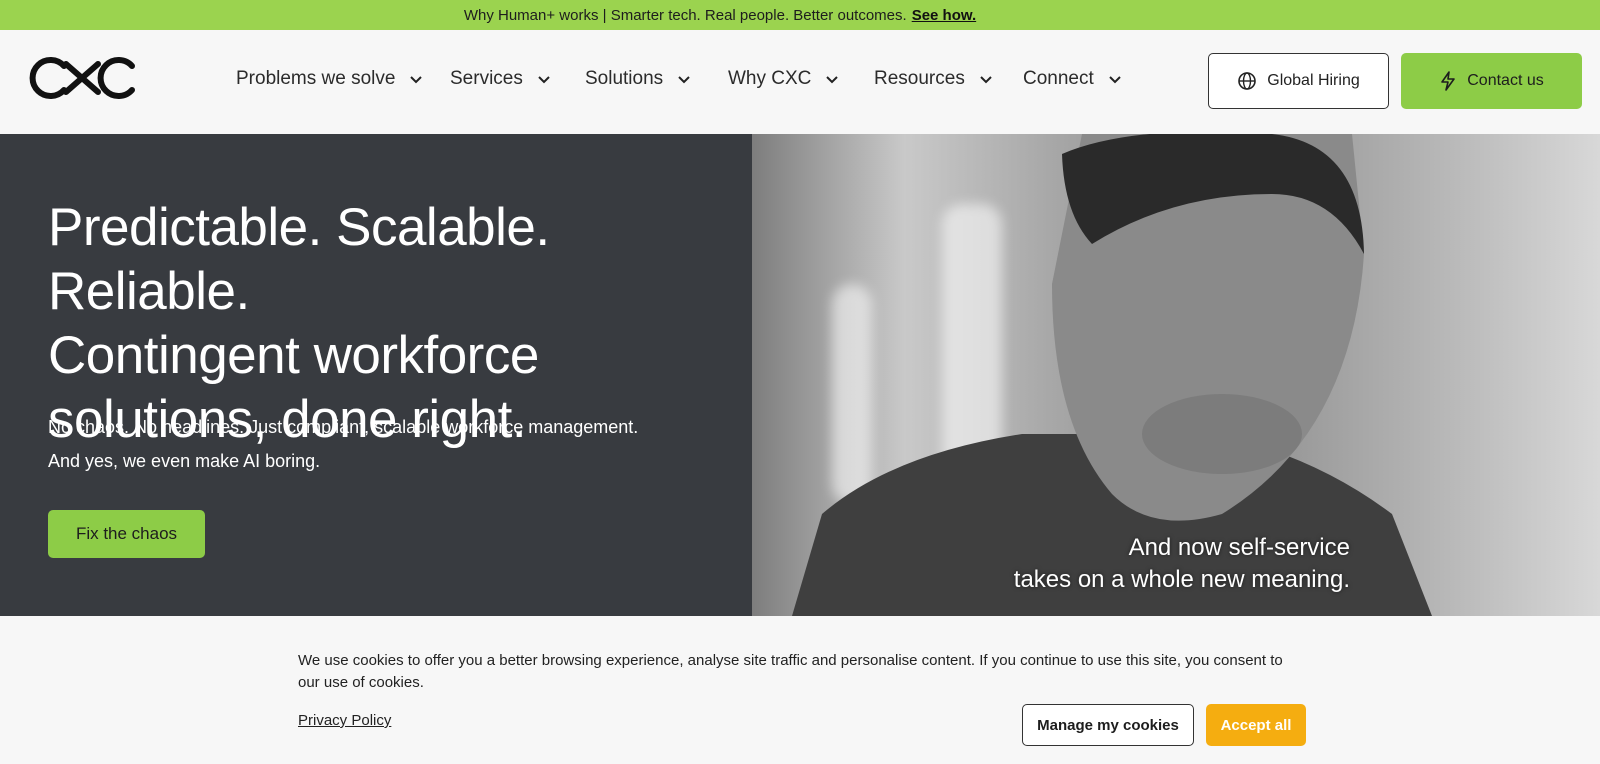  I want to click on nav-resources: Resources, so click(948, 79).